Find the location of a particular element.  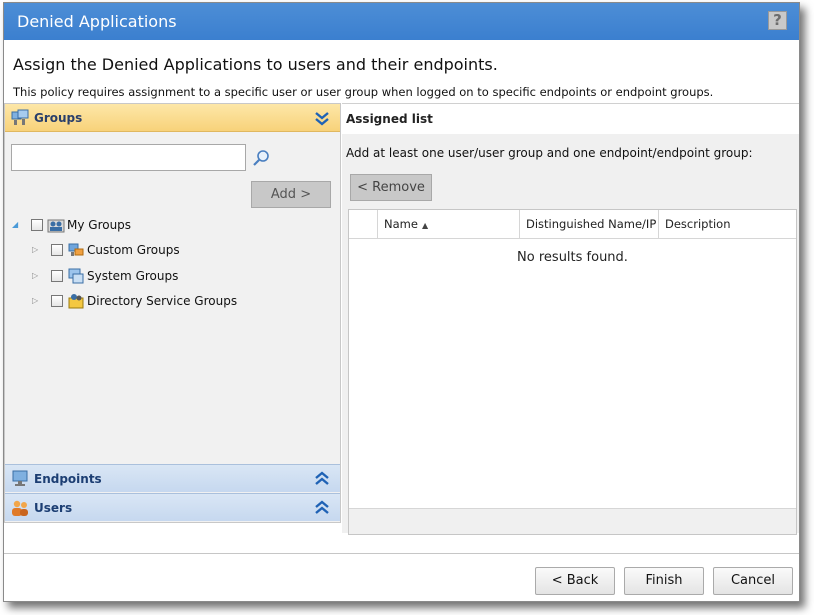

groups-label: Groups is located at coordinates (58, 118).